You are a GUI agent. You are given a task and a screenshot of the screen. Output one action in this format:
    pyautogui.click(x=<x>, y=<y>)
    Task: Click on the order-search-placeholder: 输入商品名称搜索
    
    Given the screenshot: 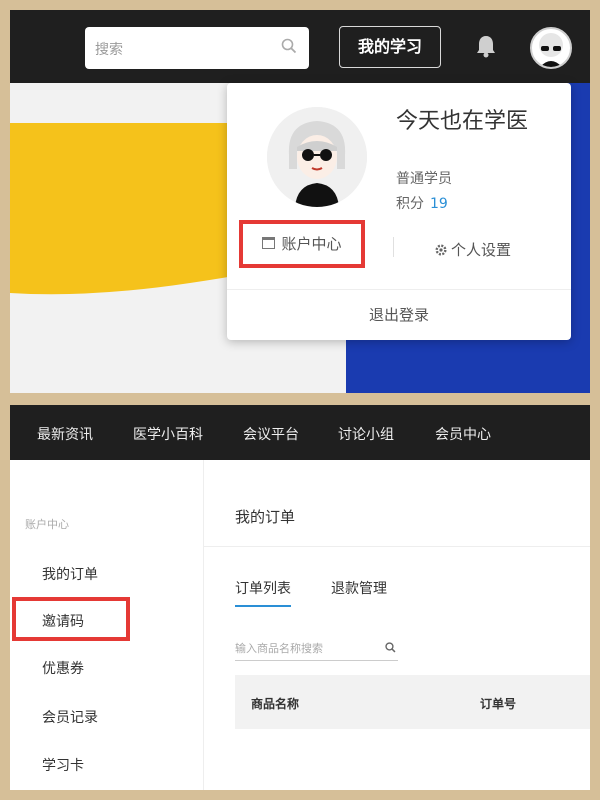 What is the action you would take?
    pyautogui.click(x=279, y=648)
    